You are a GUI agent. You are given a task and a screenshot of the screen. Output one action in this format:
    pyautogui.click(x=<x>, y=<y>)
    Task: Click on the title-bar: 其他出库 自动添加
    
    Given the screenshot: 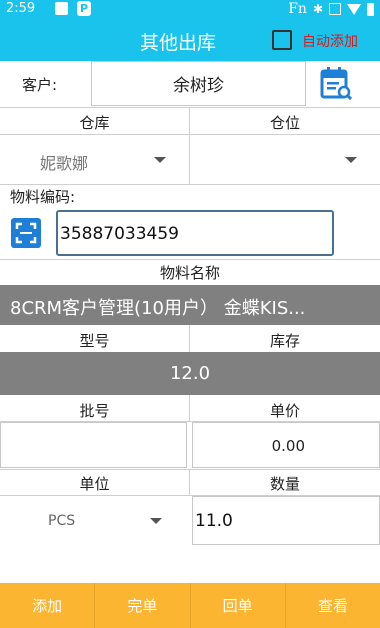 What is the action you would take?
    pyautogui.click(x=190, y=39)
    